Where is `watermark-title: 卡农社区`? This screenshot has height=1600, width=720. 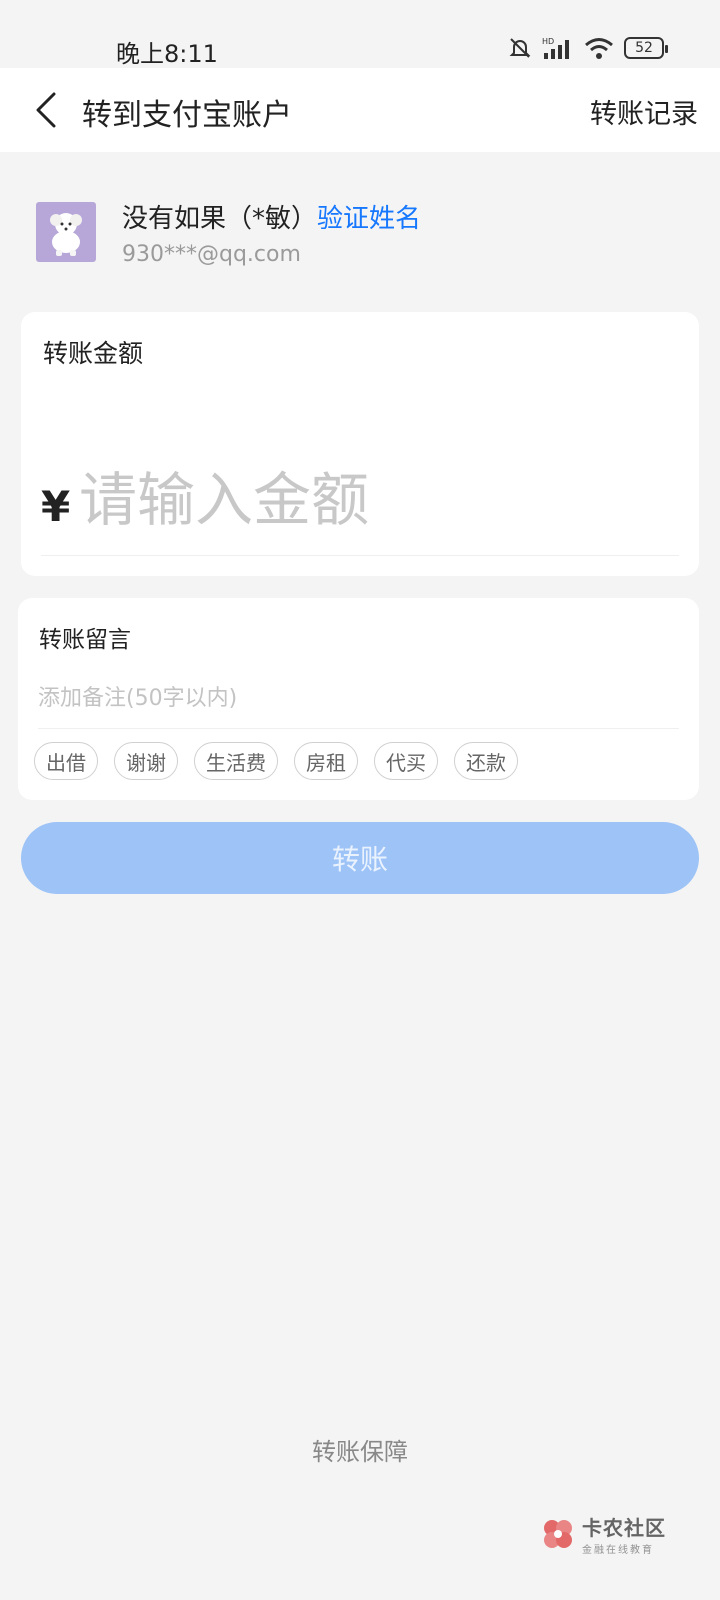 watermark-title: 卡农社区 is located at coordinates (624, 1528).